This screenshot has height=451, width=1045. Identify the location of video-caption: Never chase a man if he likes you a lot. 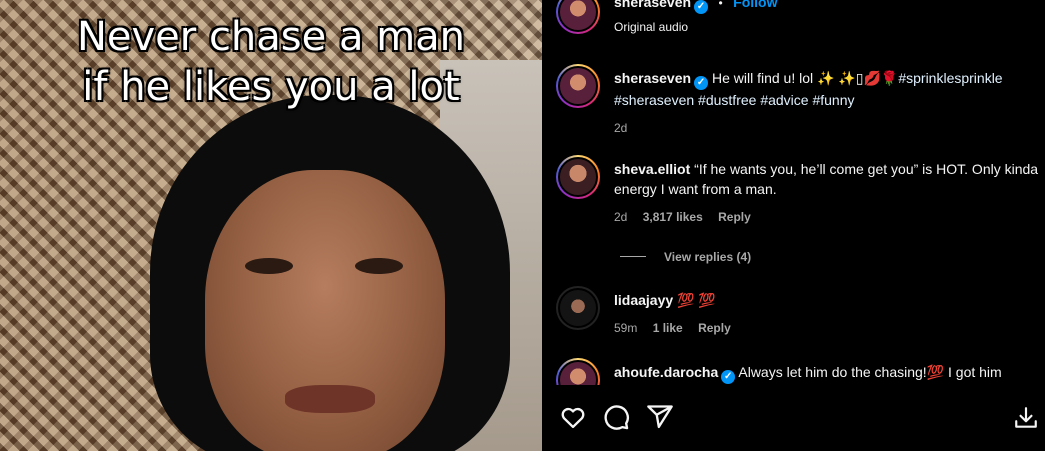
(271, 62).